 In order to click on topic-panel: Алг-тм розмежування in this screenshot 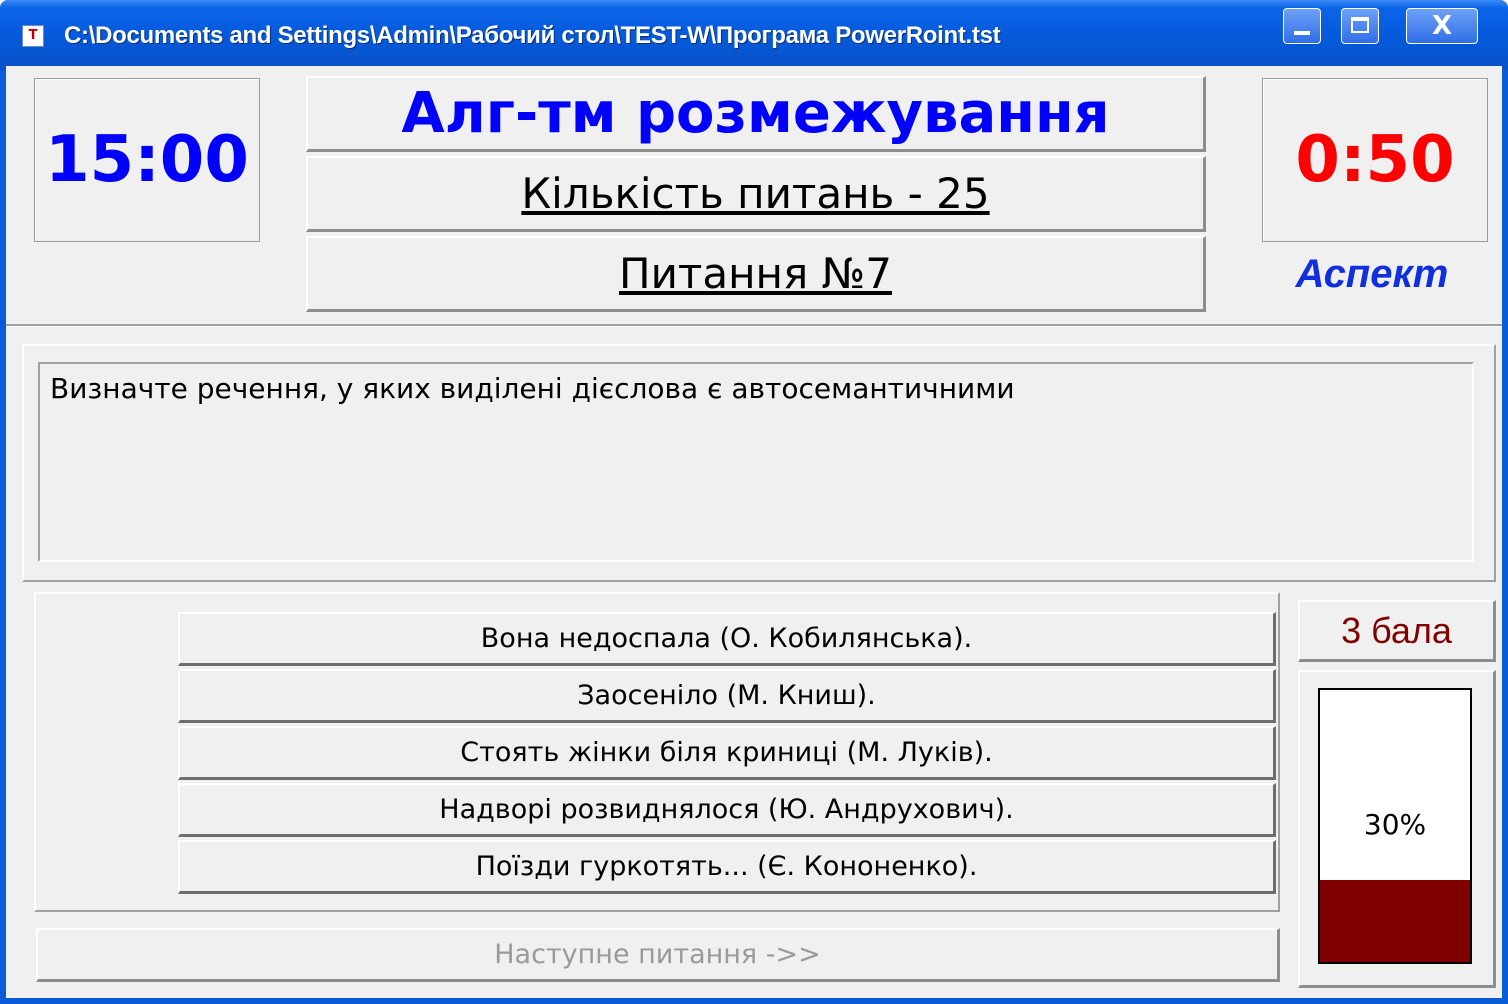, I will do `click(756, 114)`.